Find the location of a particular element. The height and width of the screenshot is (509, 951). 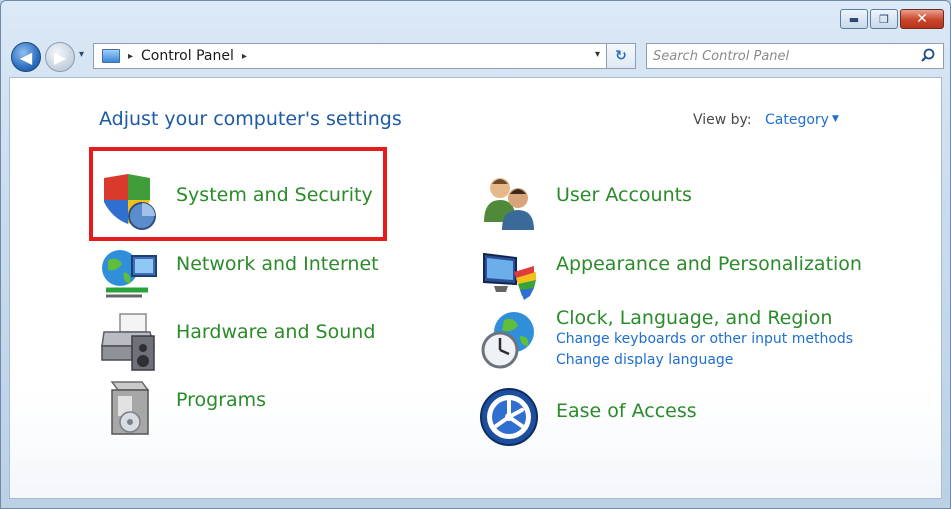

page-title: Adjust your computer's settings is located at coordinates (250, 119).